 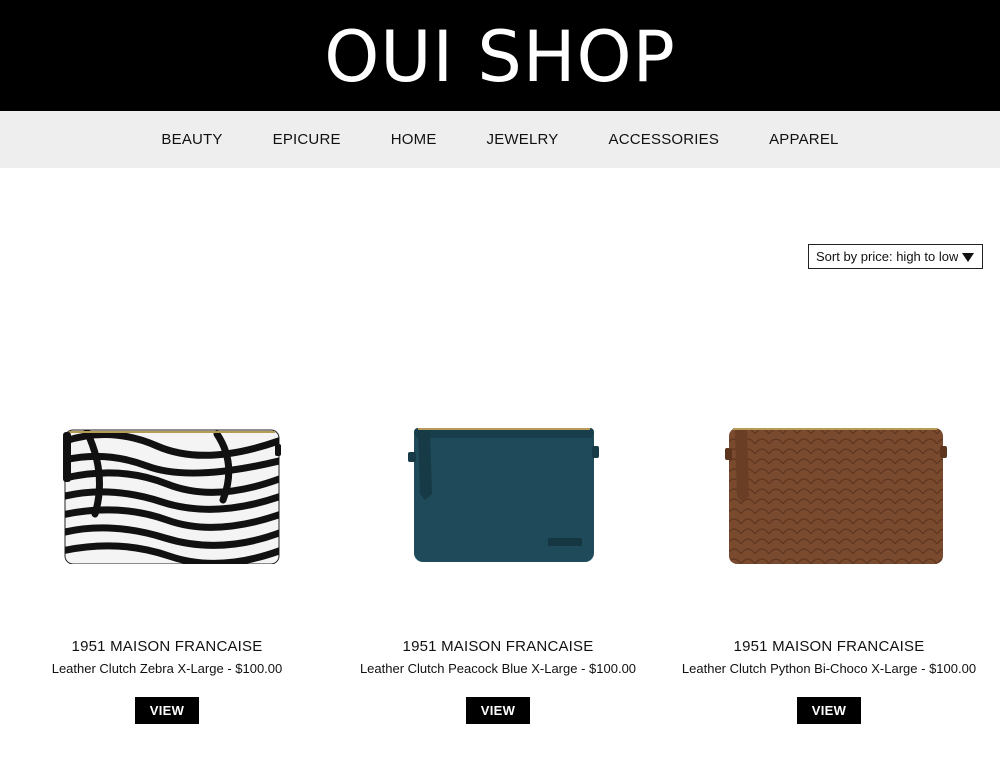 I want to click on zebra-clutch-image, so click(x=167, y=494).